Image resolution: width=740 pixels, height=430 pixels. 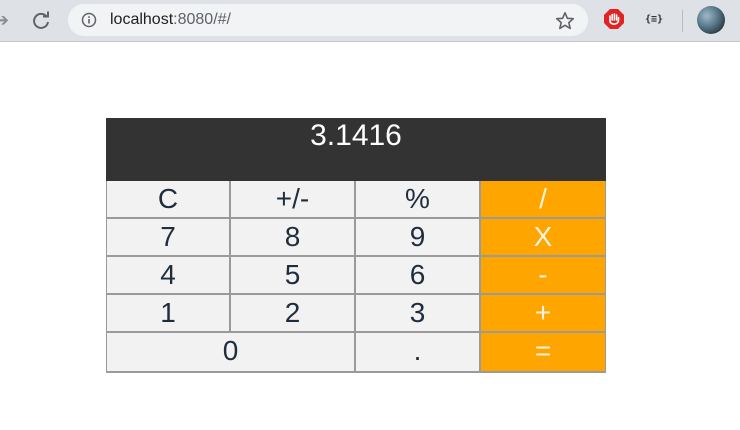 I want to click on multiply-button: X, so click(x=543, y=238).